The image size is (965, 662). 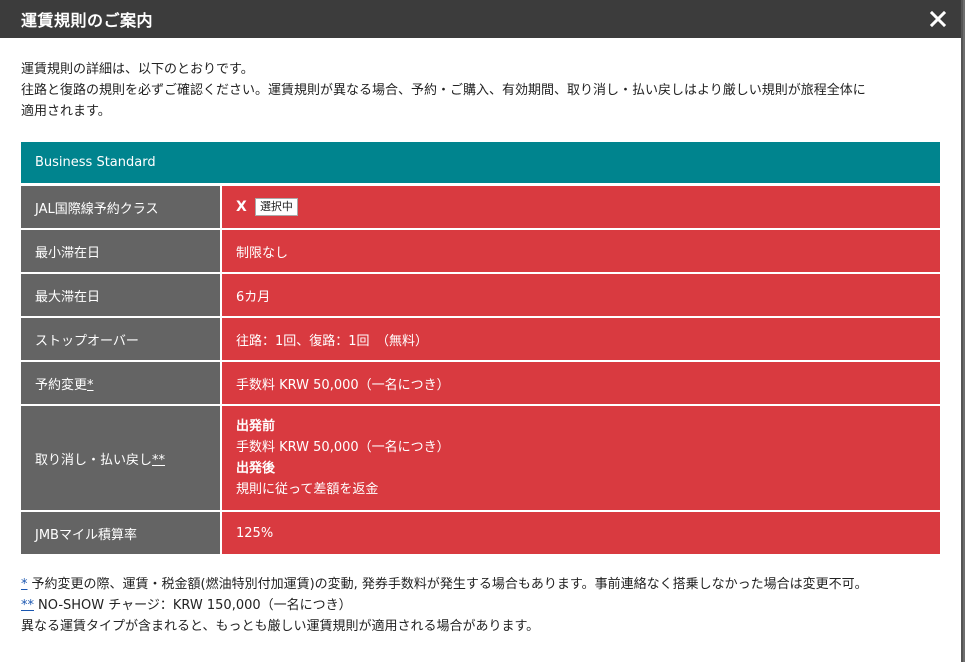 I want to click on before-departure-value: 手数料 KRW 50,000（一名につき）, so click(x=343, y=447).